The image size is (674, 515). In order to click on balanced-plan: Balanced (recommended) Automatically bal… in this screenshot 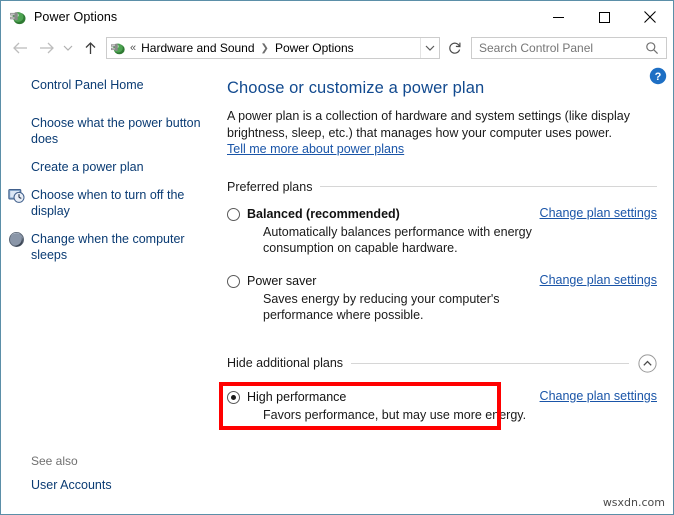, I will do `click(442, 231)`.